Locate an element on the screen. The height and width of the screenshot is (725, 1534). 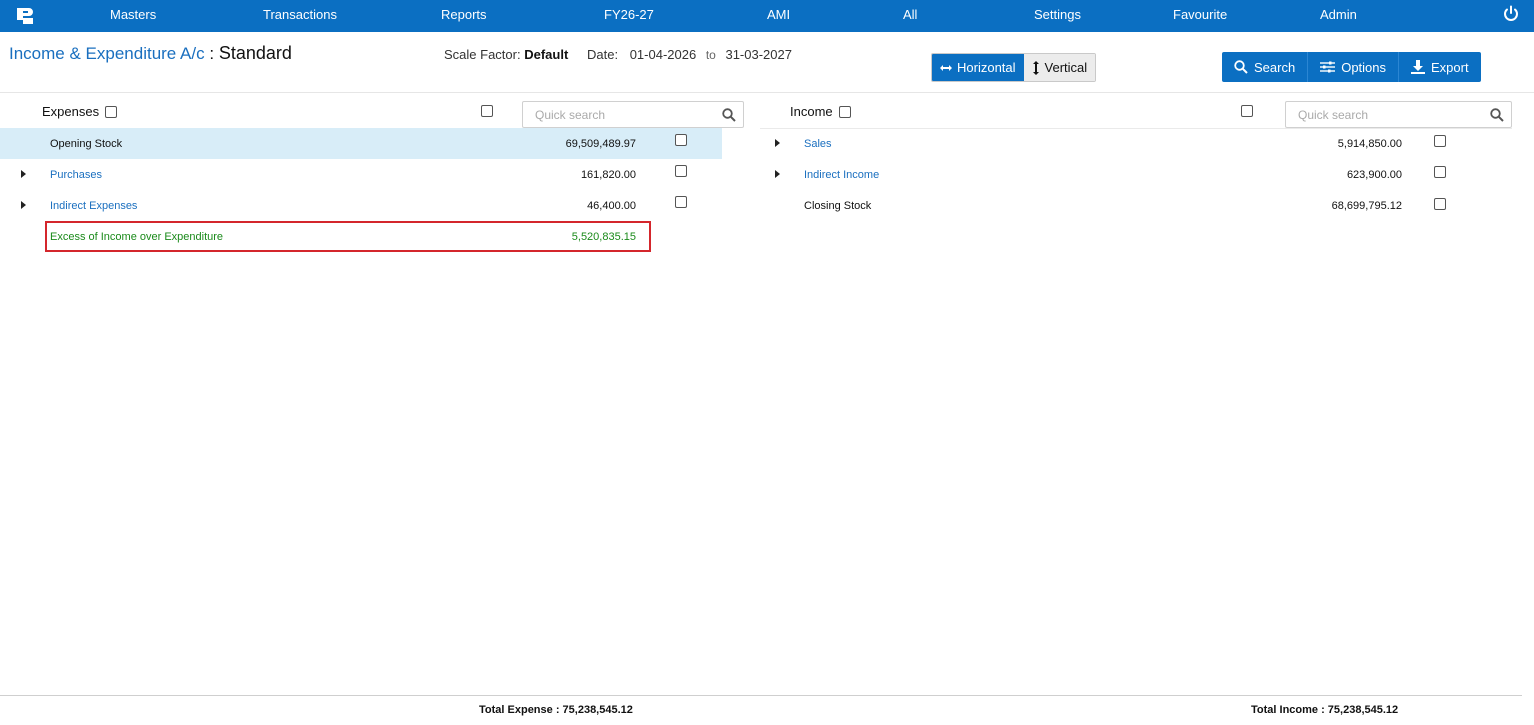
nav-transactions: Transactions is located at coordinates (300, 16).